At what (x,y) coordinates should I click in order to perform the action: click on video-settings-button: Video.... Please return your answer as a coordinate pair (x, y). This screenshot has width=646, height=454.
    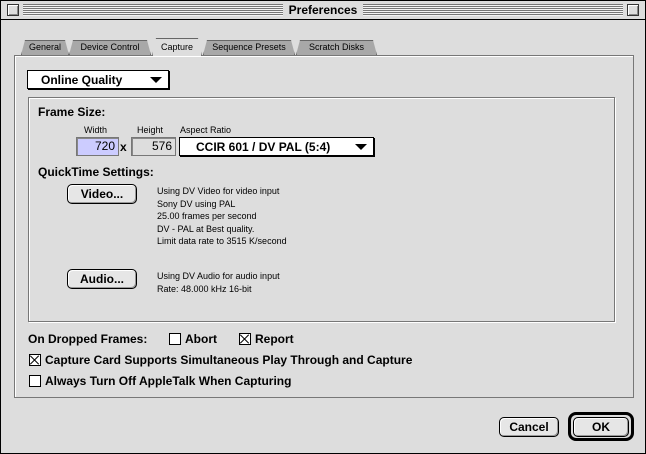
    Looking at the image, I should click on (102, 194).